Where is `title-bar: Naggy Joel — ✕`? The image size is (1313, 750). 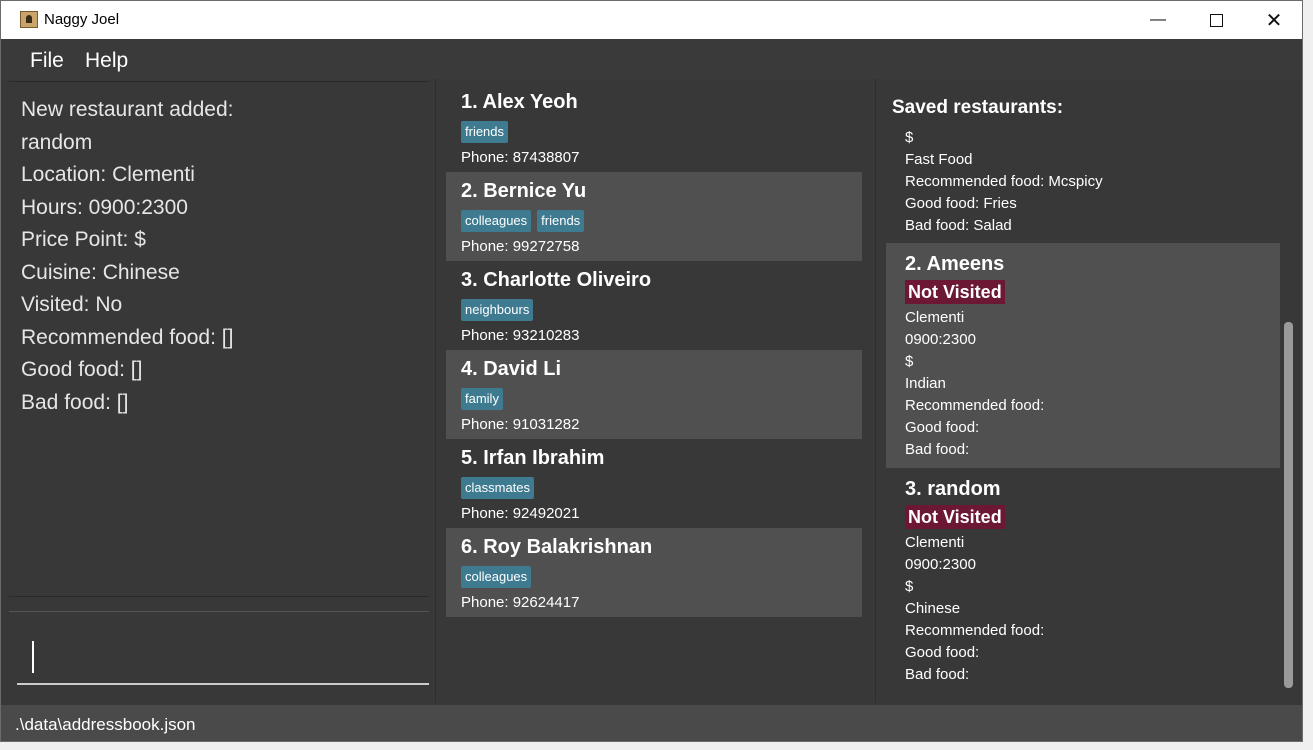 title-bar: Naggy Joel — ✕ is located at coordinates (651, 20).